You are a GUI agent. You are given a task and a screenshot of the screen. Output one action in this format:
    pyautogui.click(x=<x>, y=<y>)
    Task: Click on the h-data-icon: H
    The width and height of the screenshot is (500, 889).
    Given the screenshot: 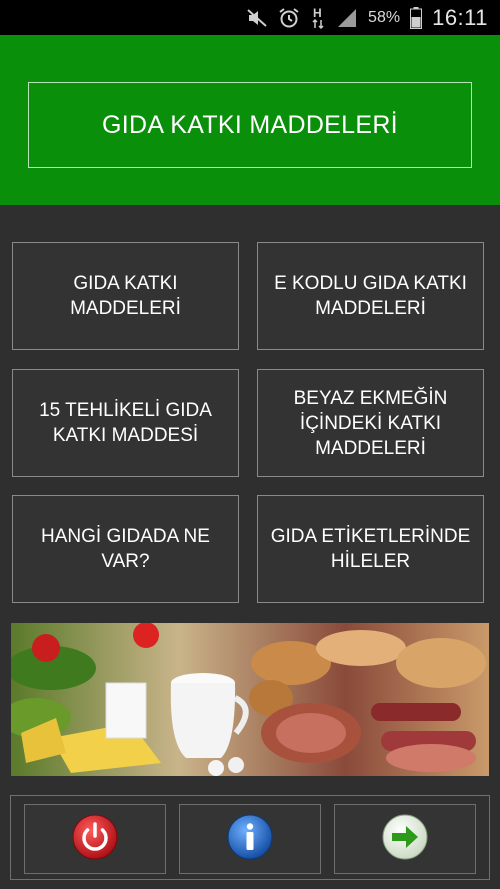 What is the action you would take?
    pyautogui.click(x=318, y=18)
    